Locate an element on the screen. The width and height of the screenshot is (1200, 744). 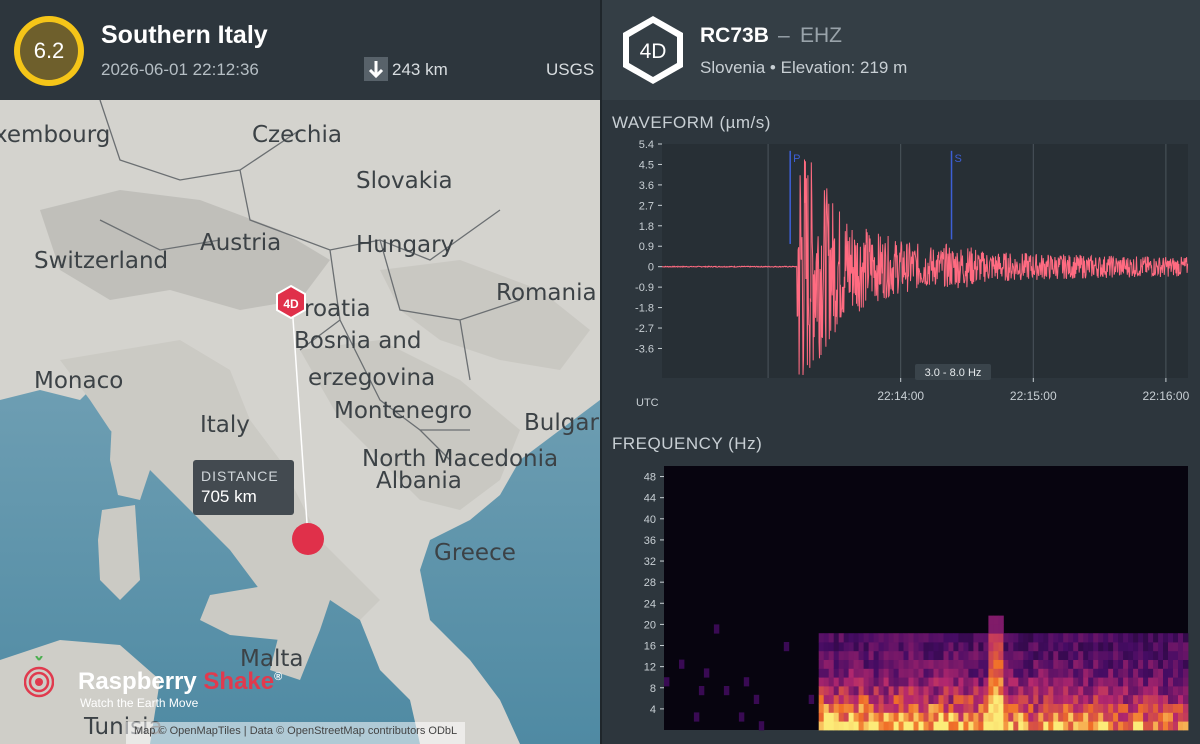
spectrogram-ytick-label: 4 is located at coordinates (653, 710).